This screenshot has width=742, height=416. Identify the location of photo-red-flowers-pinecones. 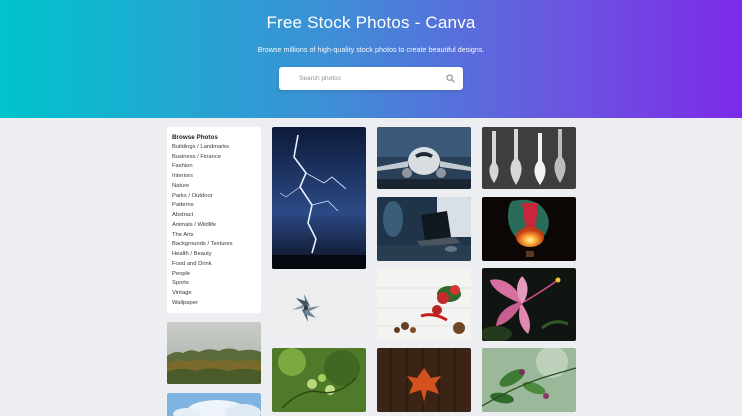
(424, 304).